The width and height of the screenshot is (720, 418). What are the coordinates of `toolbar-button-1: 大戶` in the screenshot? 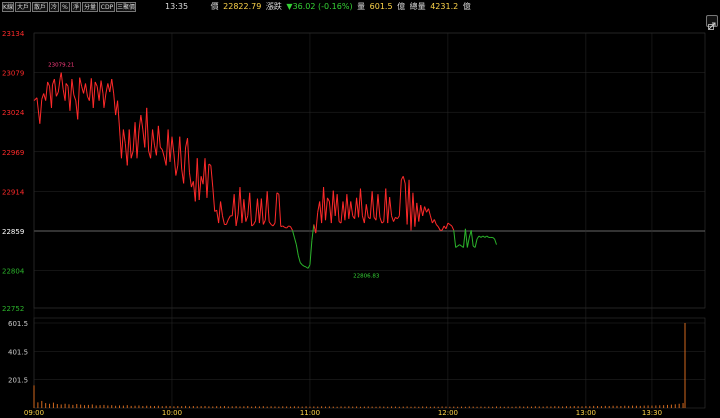 It's located at (23, 7).